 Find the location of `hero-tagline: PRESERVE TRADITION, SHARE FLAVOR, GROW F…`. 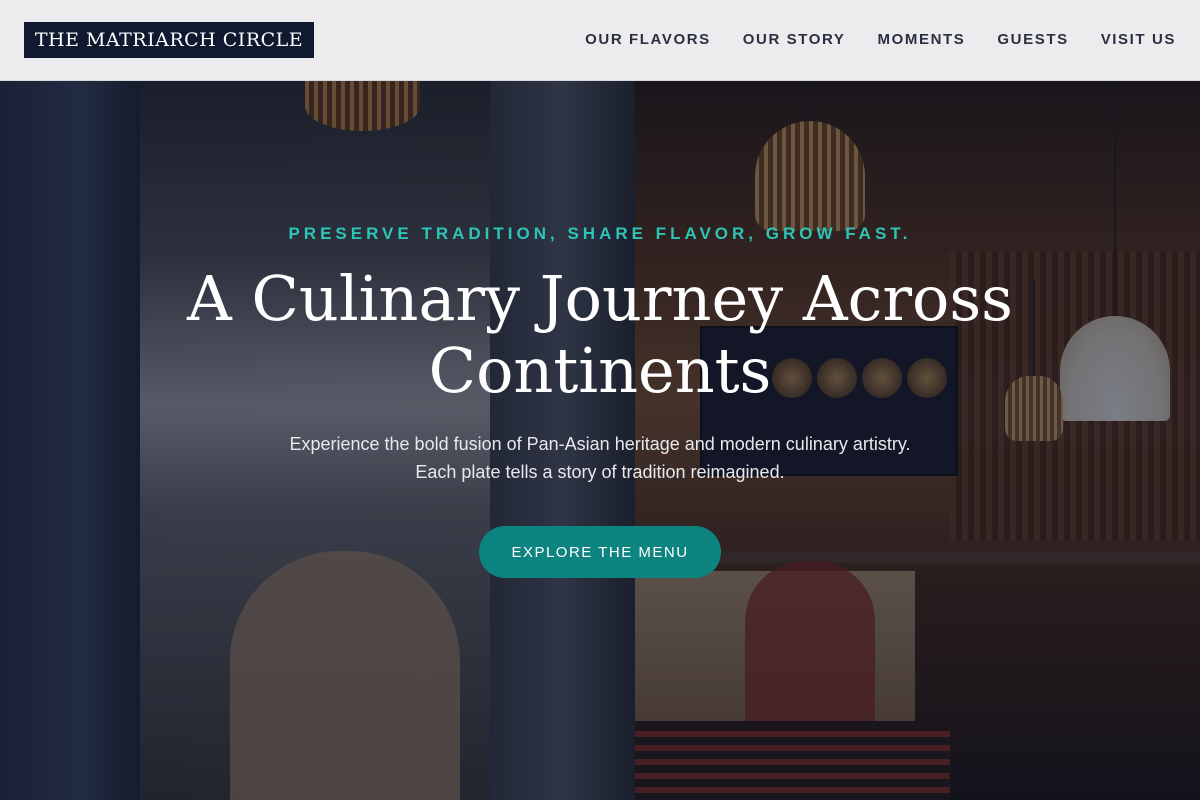

hero-tagline: PRESERVE TRADITION, SHARE FLAVOR, GROW F… is located at coordinates (600, 233).